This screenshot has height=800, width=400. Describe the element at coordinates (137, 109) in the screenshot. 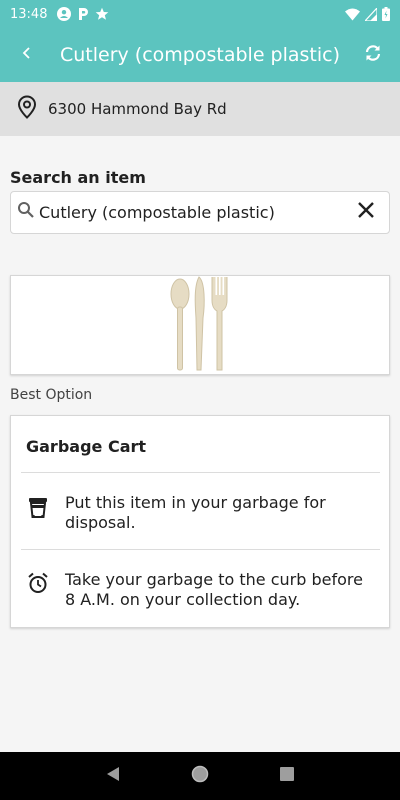

I see `address-text: 6300 Hammond Bay Rd` at that location.